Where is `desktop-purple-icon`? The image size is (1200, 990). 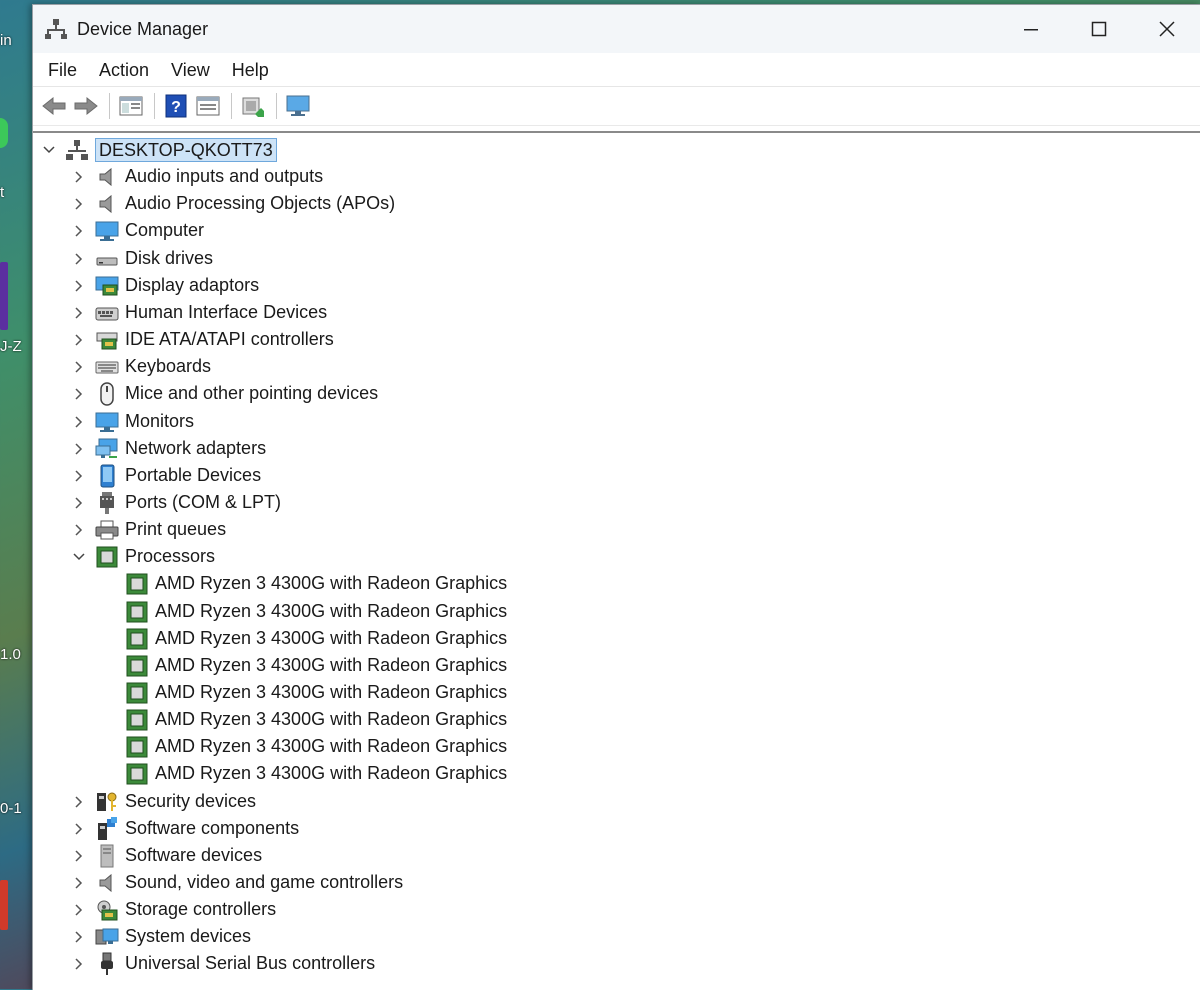
desktop-purple-icon is located at coordinates (4, 296).